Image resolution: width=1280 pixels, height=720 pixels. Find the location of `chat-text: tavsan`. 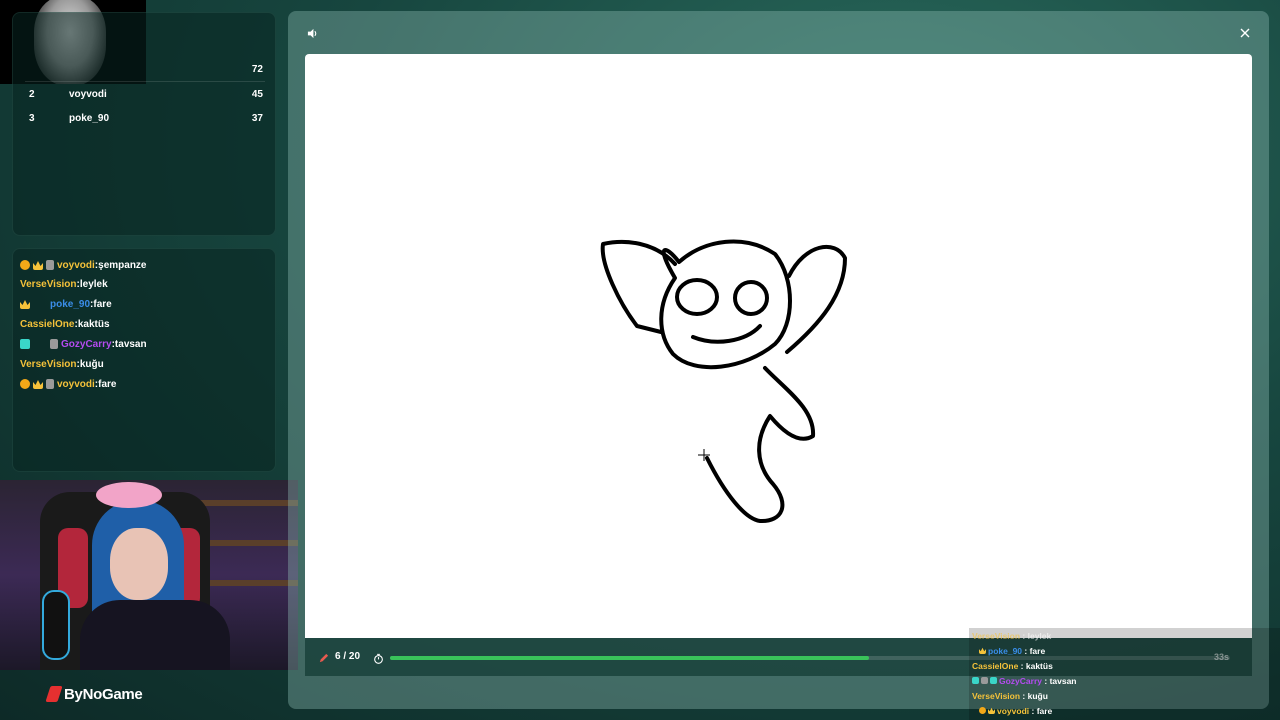

chat-text: tavsan is located at coordinates (130, 344).